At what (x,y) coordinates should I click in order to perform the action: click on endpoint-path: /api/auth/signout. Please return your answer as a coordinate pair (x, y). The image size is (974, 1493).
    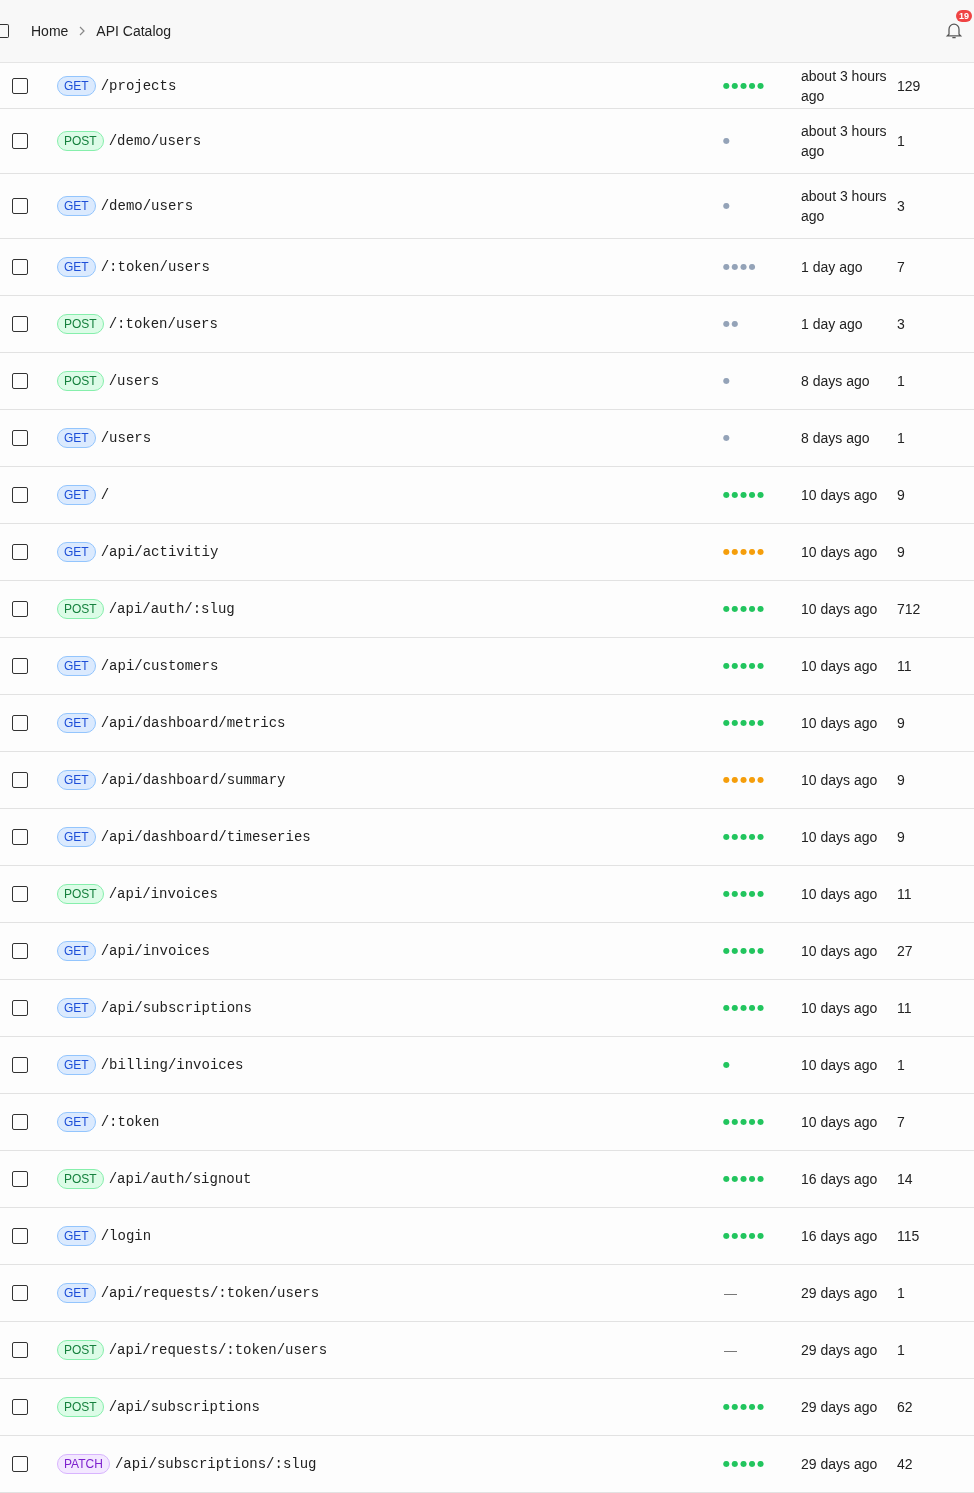
    Looking at the image, I should click on (180, 1179).